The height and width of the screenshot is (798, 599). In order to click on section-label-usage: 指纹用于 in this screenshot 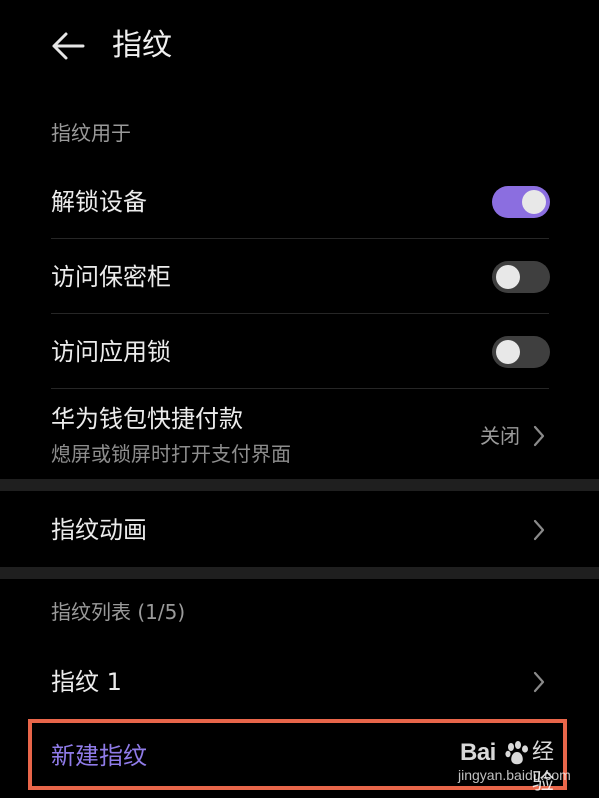, I will do `click(91, 133)`.